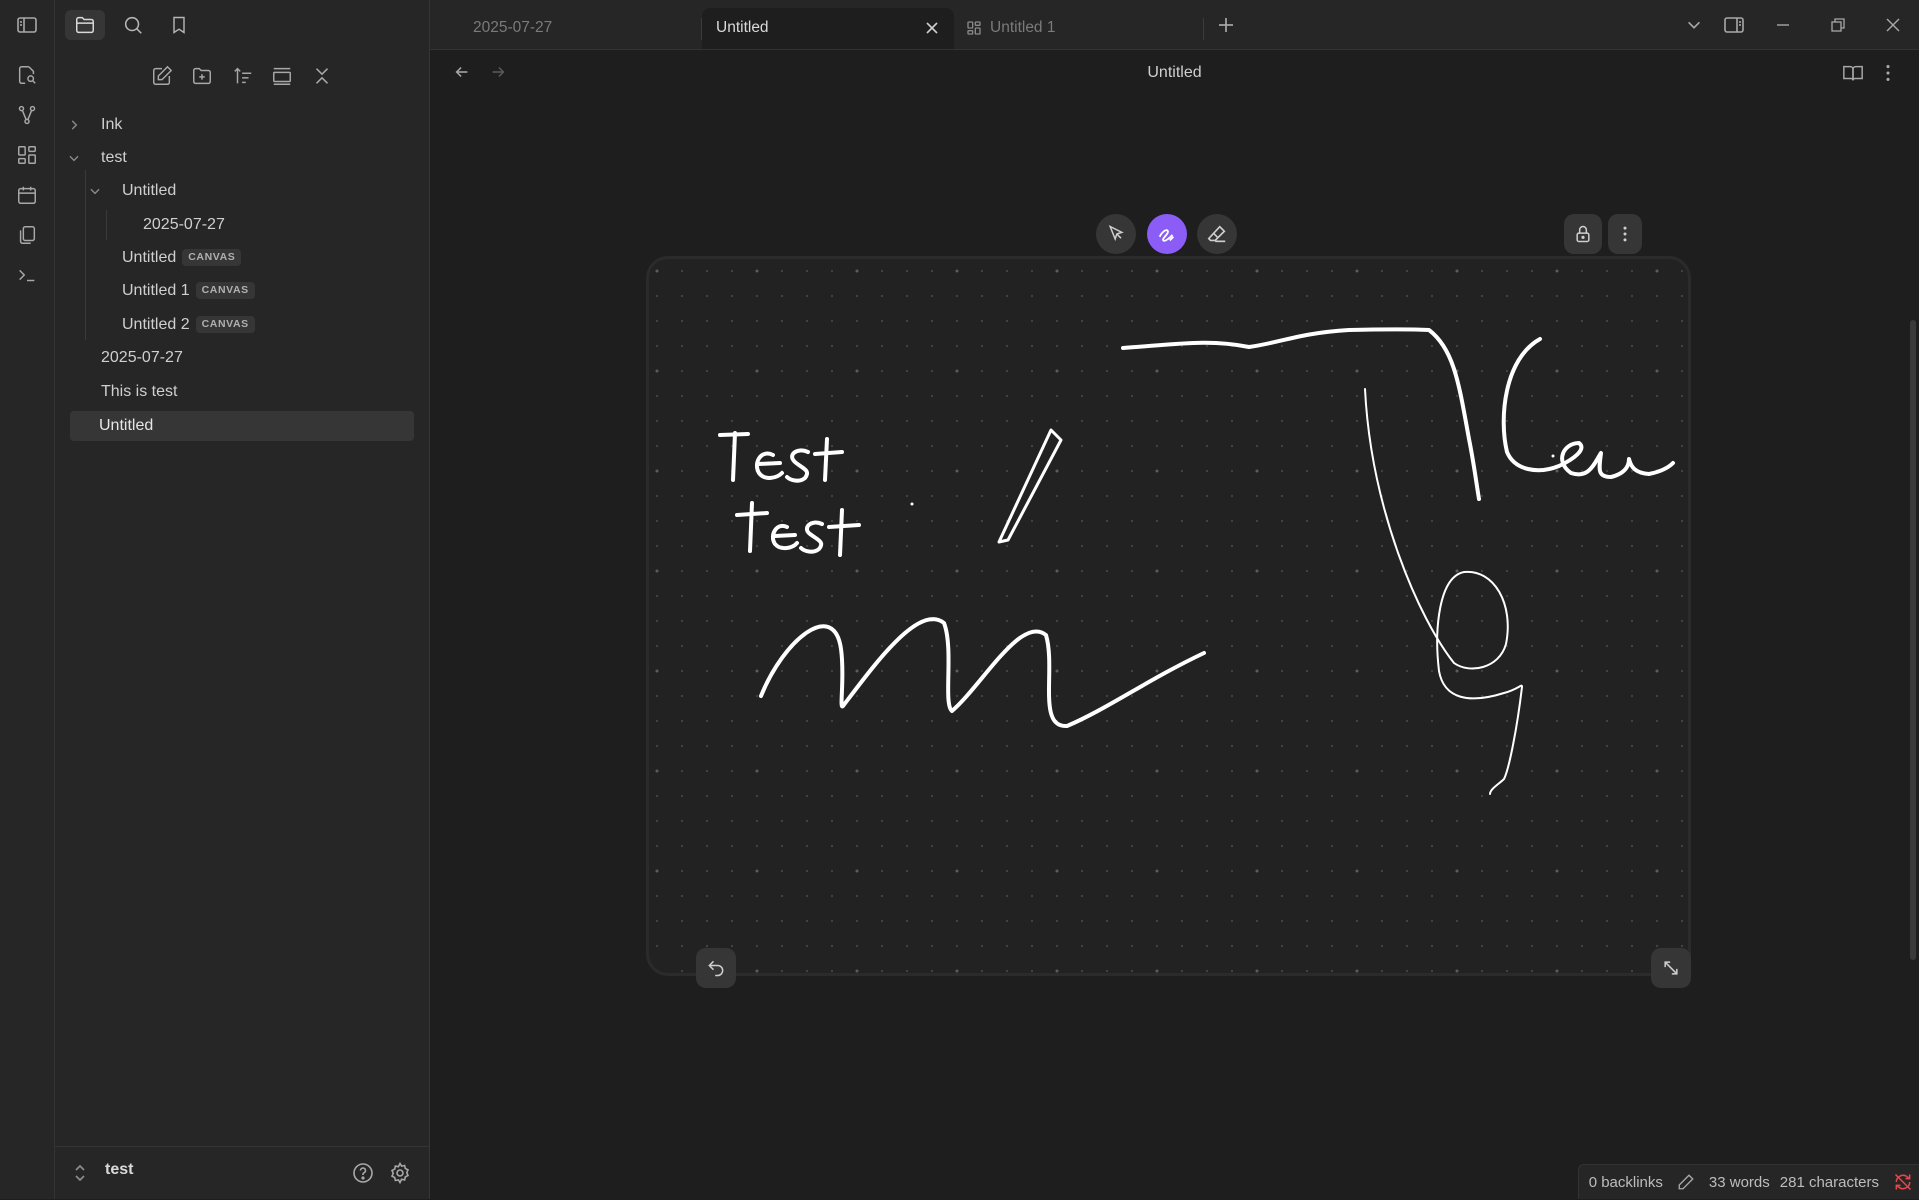 This screenshot has height=1200, width=1919. Describe the element at coordinates (828, 28) in the screenshot. I see `tab-untitled: Untitled` at that location.